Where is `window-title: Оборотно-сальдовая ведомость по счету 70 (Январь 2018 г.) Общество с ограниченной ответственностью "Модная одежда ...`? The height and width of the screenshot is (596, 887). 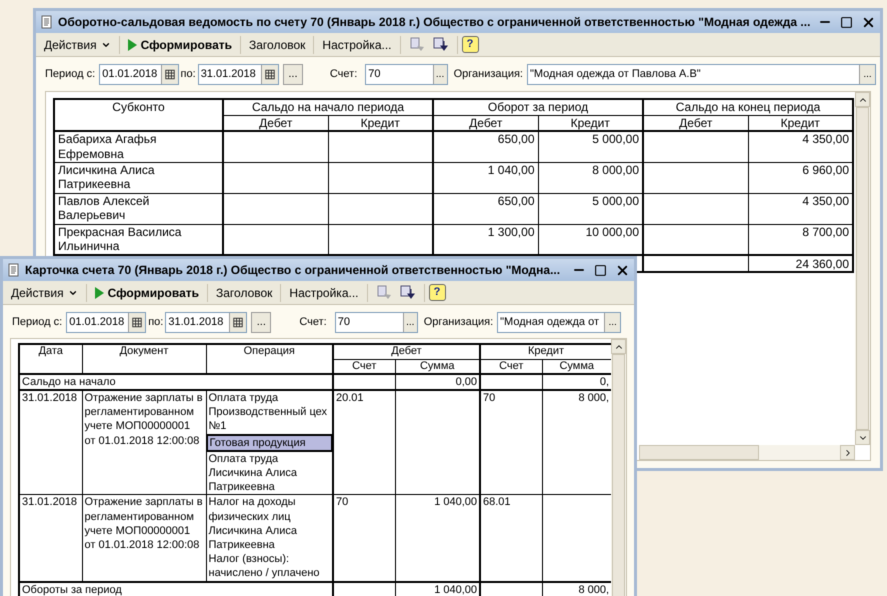 window-title: Оборотно-сальдовая ведомость по счету 70 (Январь 2018 г.) Общество с ограниченной ответственностью "Модная одежда ... is located at coordinates (435, 22).